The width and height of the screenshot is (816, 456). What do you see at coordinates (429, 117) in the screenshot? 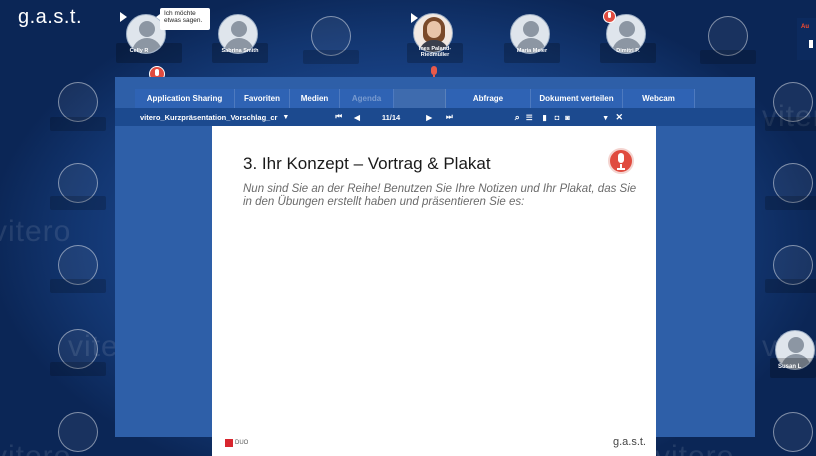
I see `next-page-icon: ▶` at bounding box center [429, 117].